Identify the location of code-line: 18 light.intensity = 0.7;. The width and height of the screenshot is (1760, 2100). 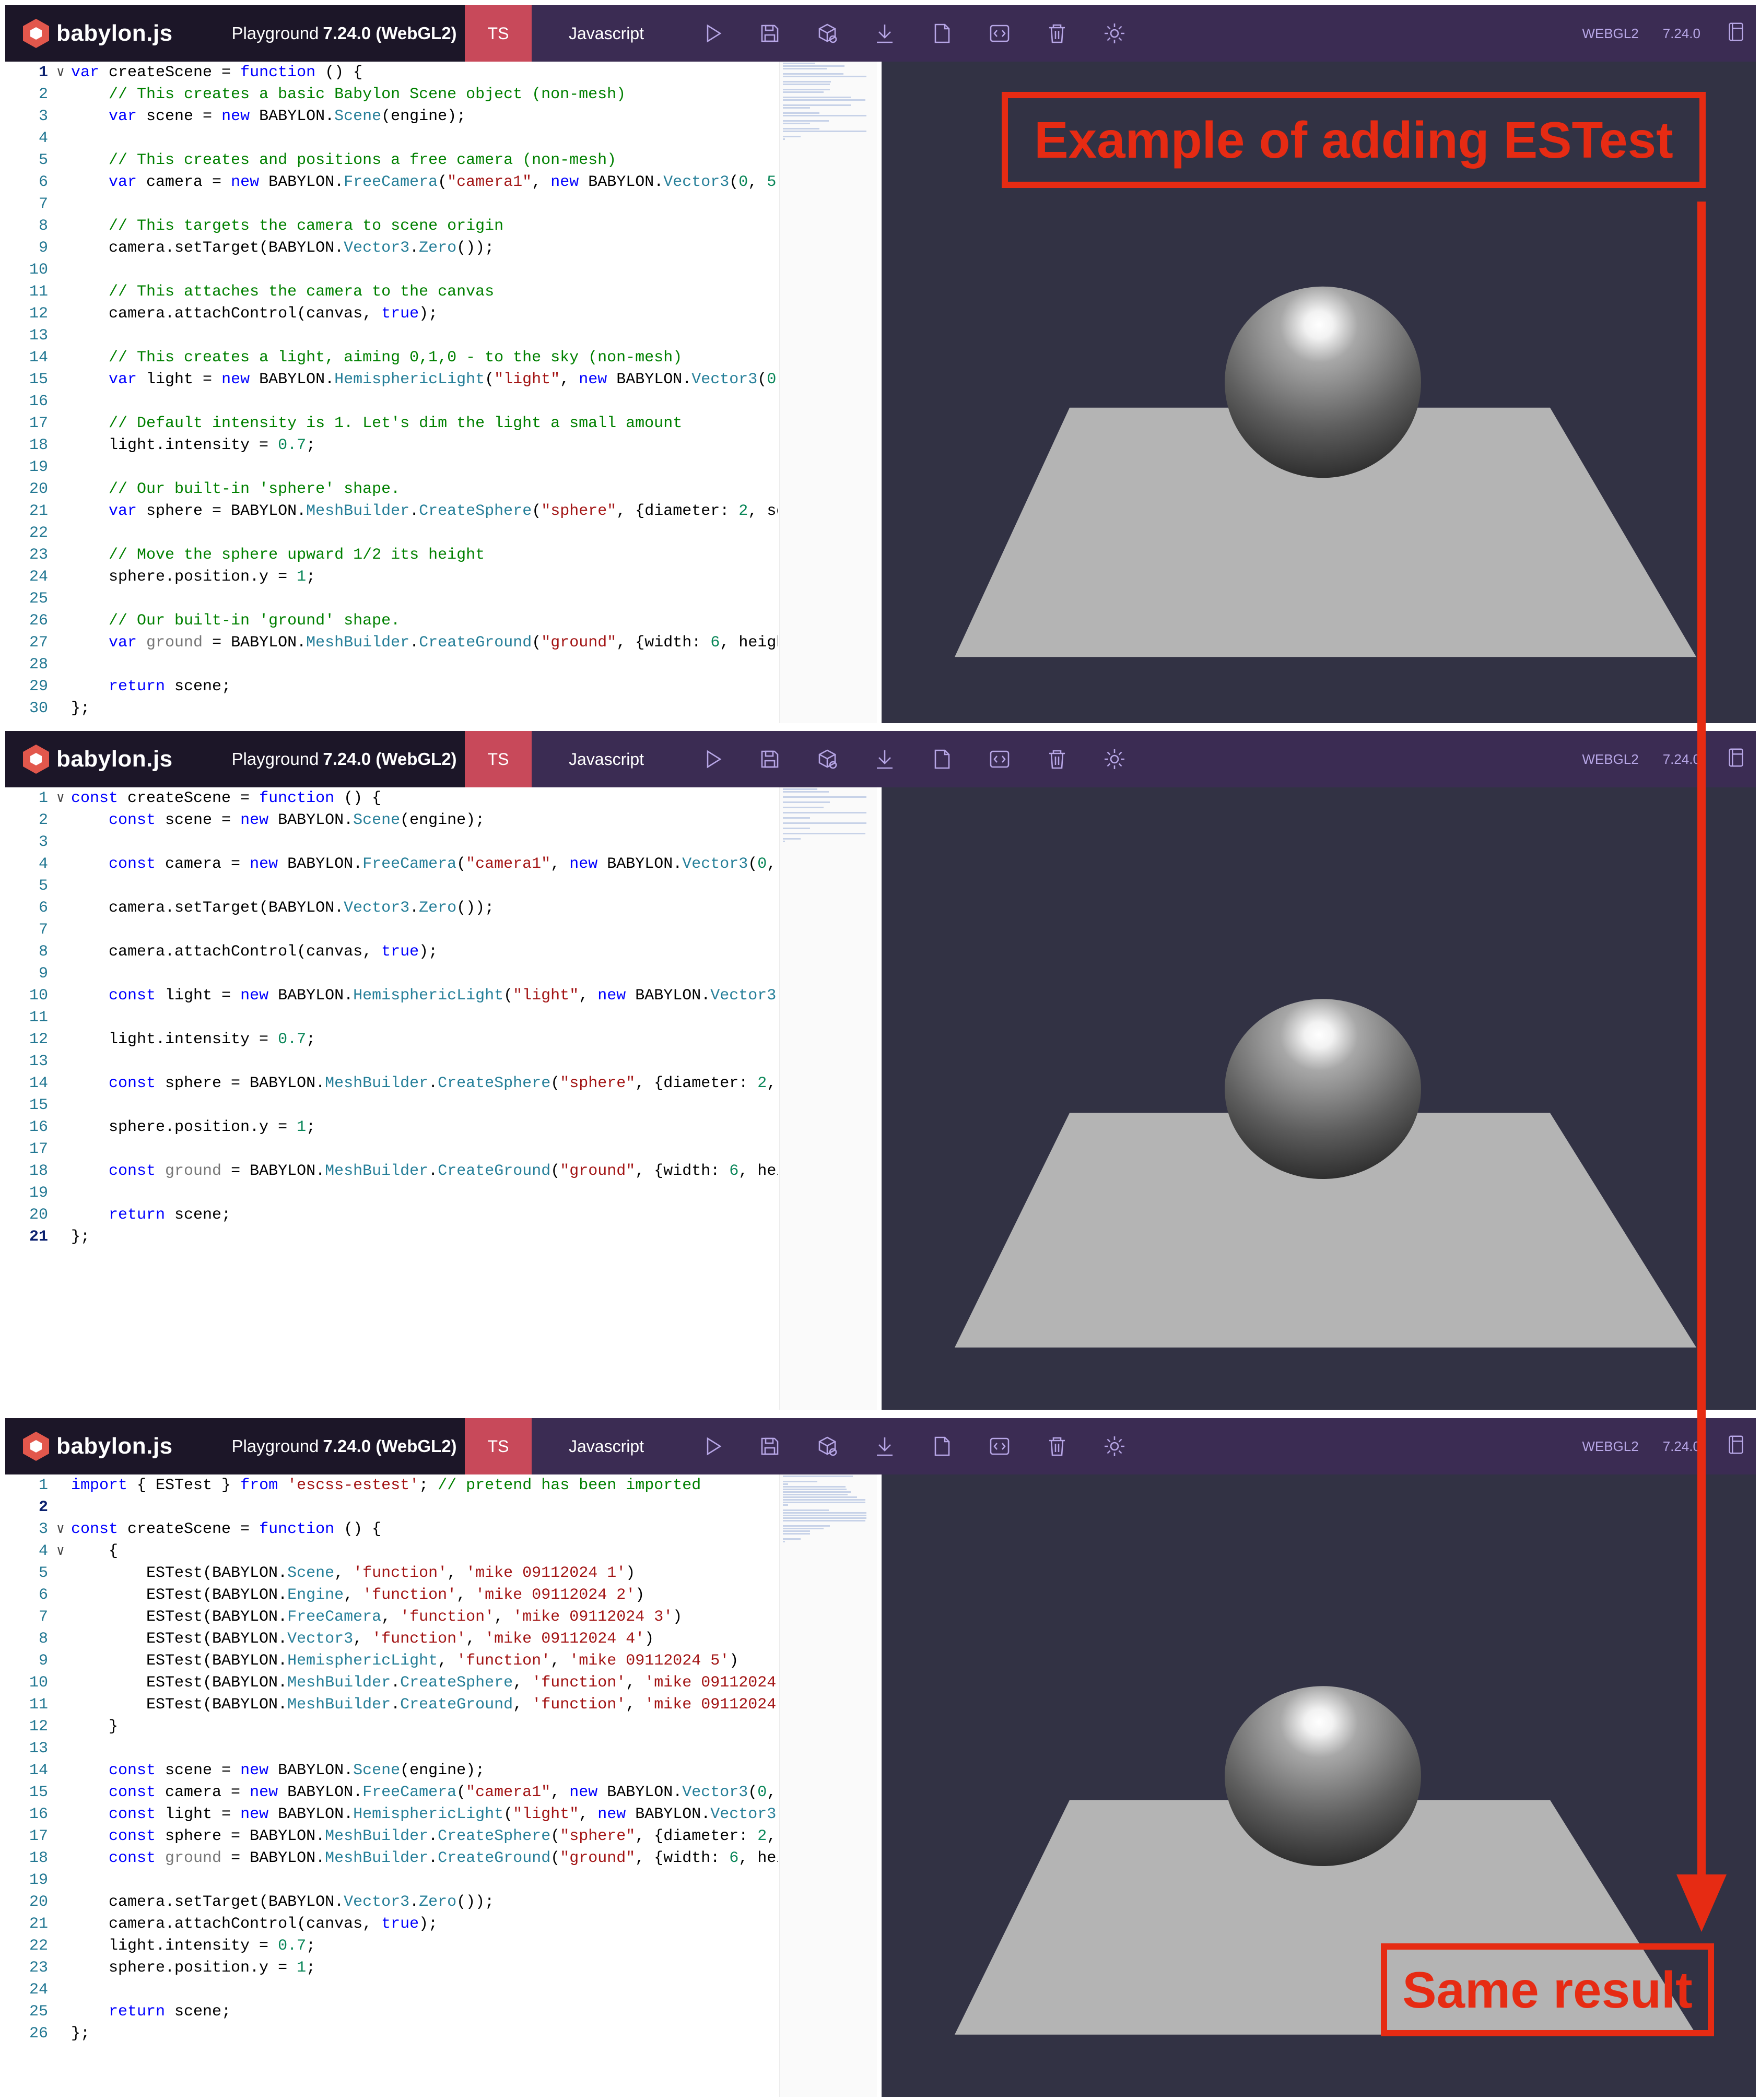
(392, 445).